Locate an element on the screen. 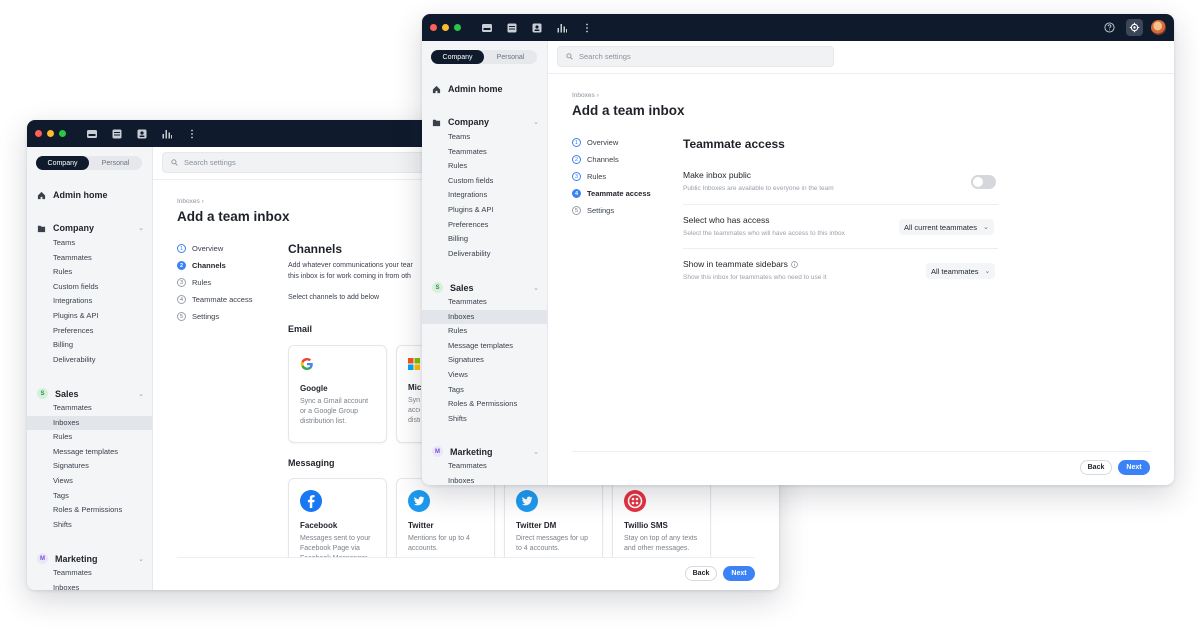 The image size is (1200, 629). titlebar-right is located at coordinates (1133, 27).